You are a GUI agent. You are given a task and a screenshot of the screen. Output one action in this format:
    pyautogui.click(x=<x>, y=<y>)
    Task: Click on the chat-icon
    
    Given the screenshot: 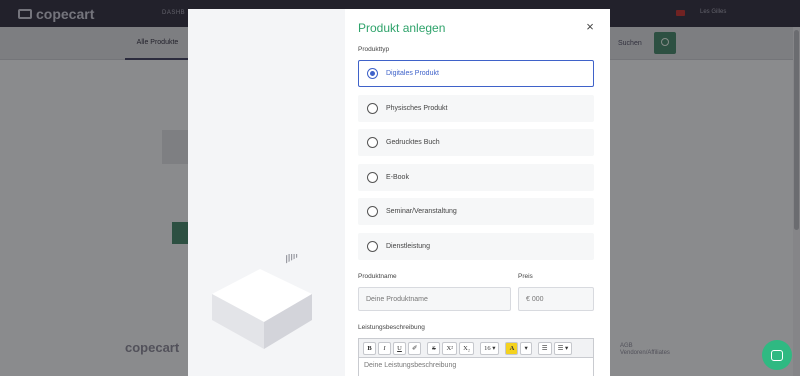 What is the action you would take?
    pyautogui.click(x=777, y=355)
    